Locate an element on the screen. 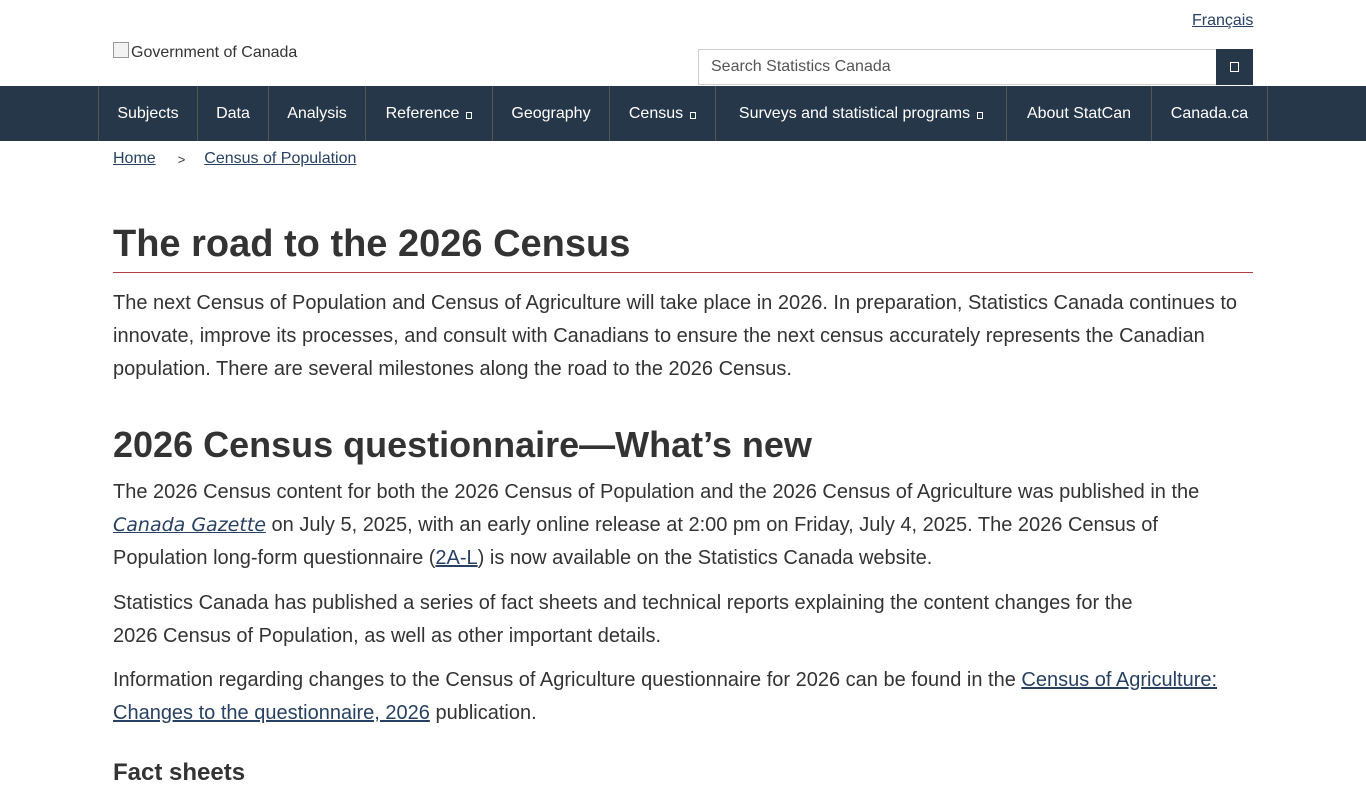  logo-alt-text: Government of Canada is located at coordinates (214, 52).